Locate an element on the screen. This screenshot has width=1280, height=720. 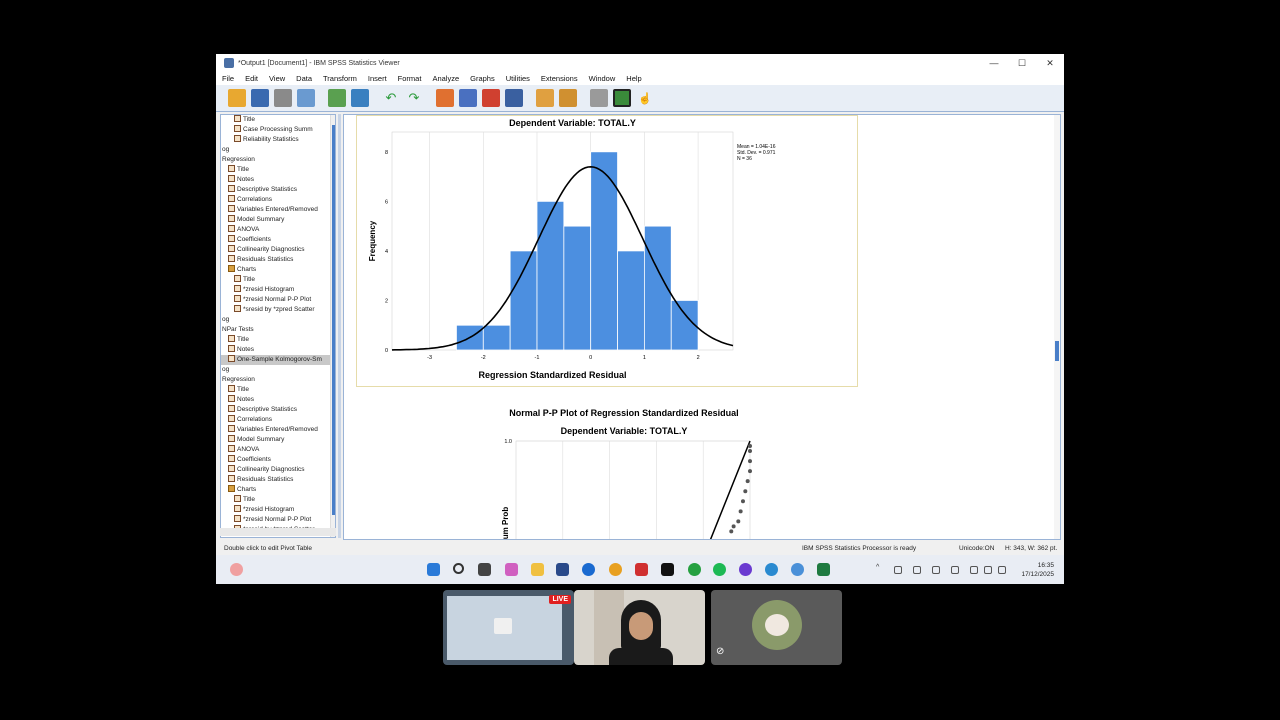
menu-transform: Transform is located at coordinates (340, 78).